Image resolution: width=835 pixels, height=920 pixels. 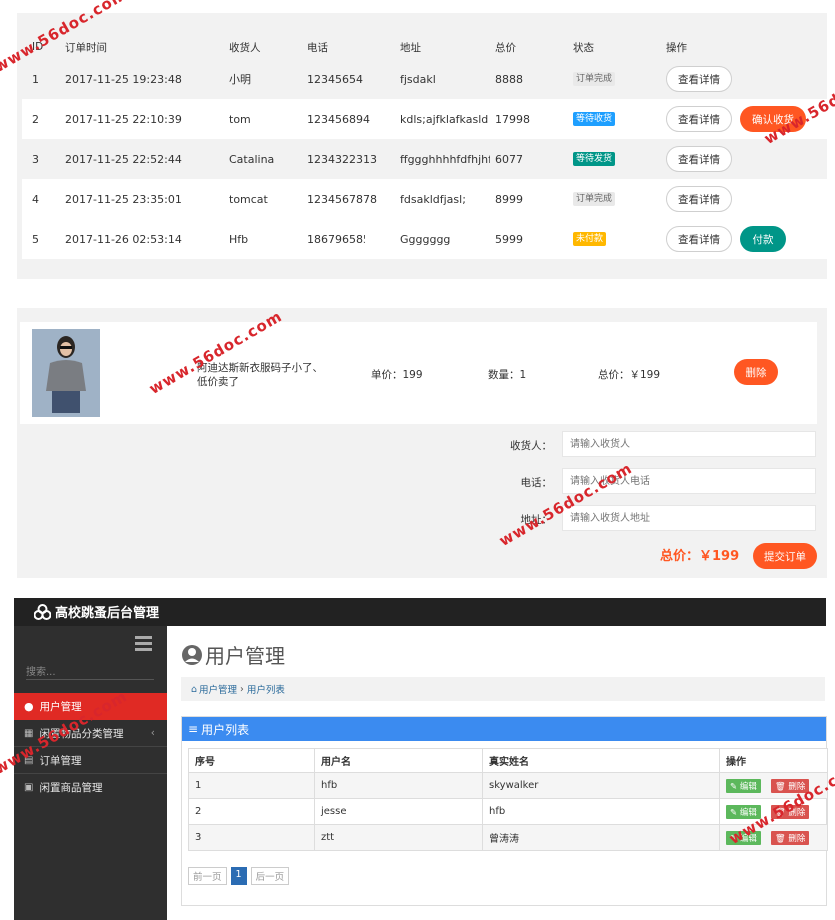 What do you see at coordinates (342, 199) in the screenshot?
I see `order-phone: 1234567878` at bounding box center [342, 199].